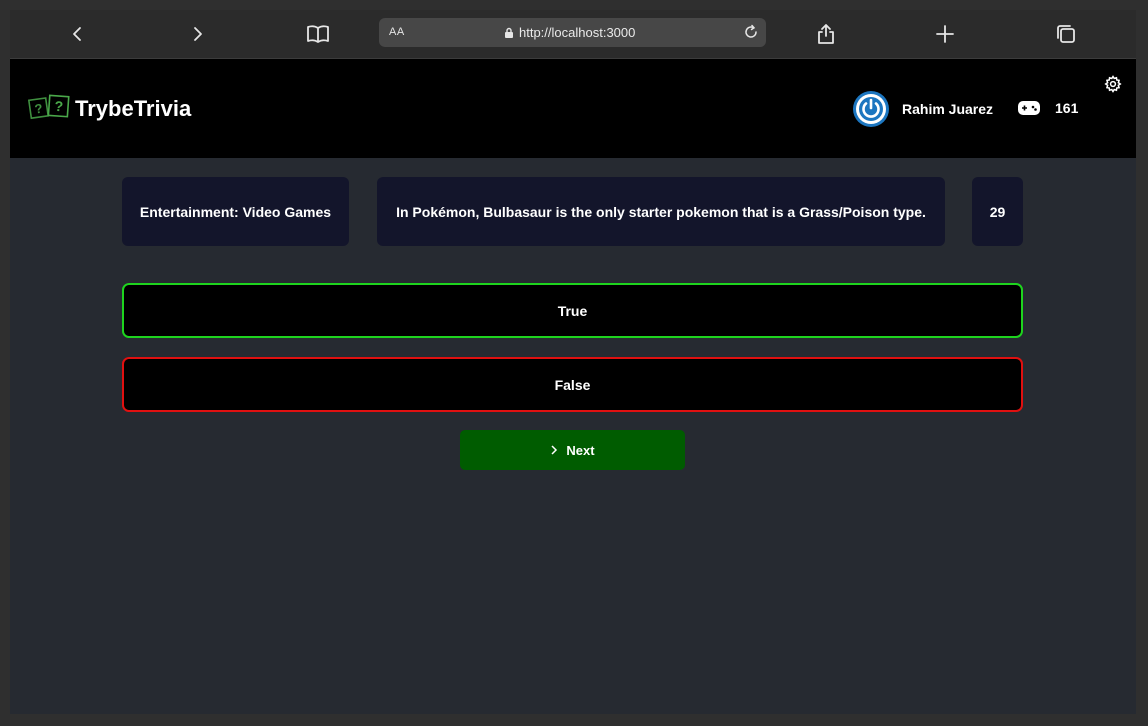  I want to click on next-button: Next, so click(572, 450).